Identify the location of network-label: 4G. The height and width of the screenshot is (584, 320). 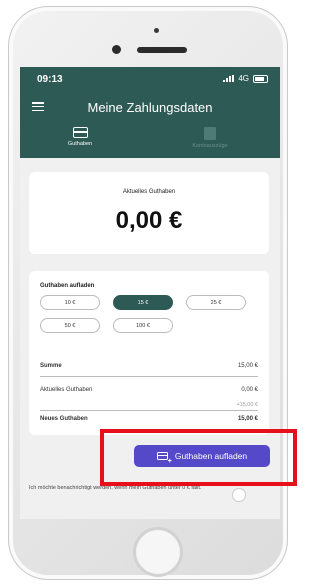
(243, 78).